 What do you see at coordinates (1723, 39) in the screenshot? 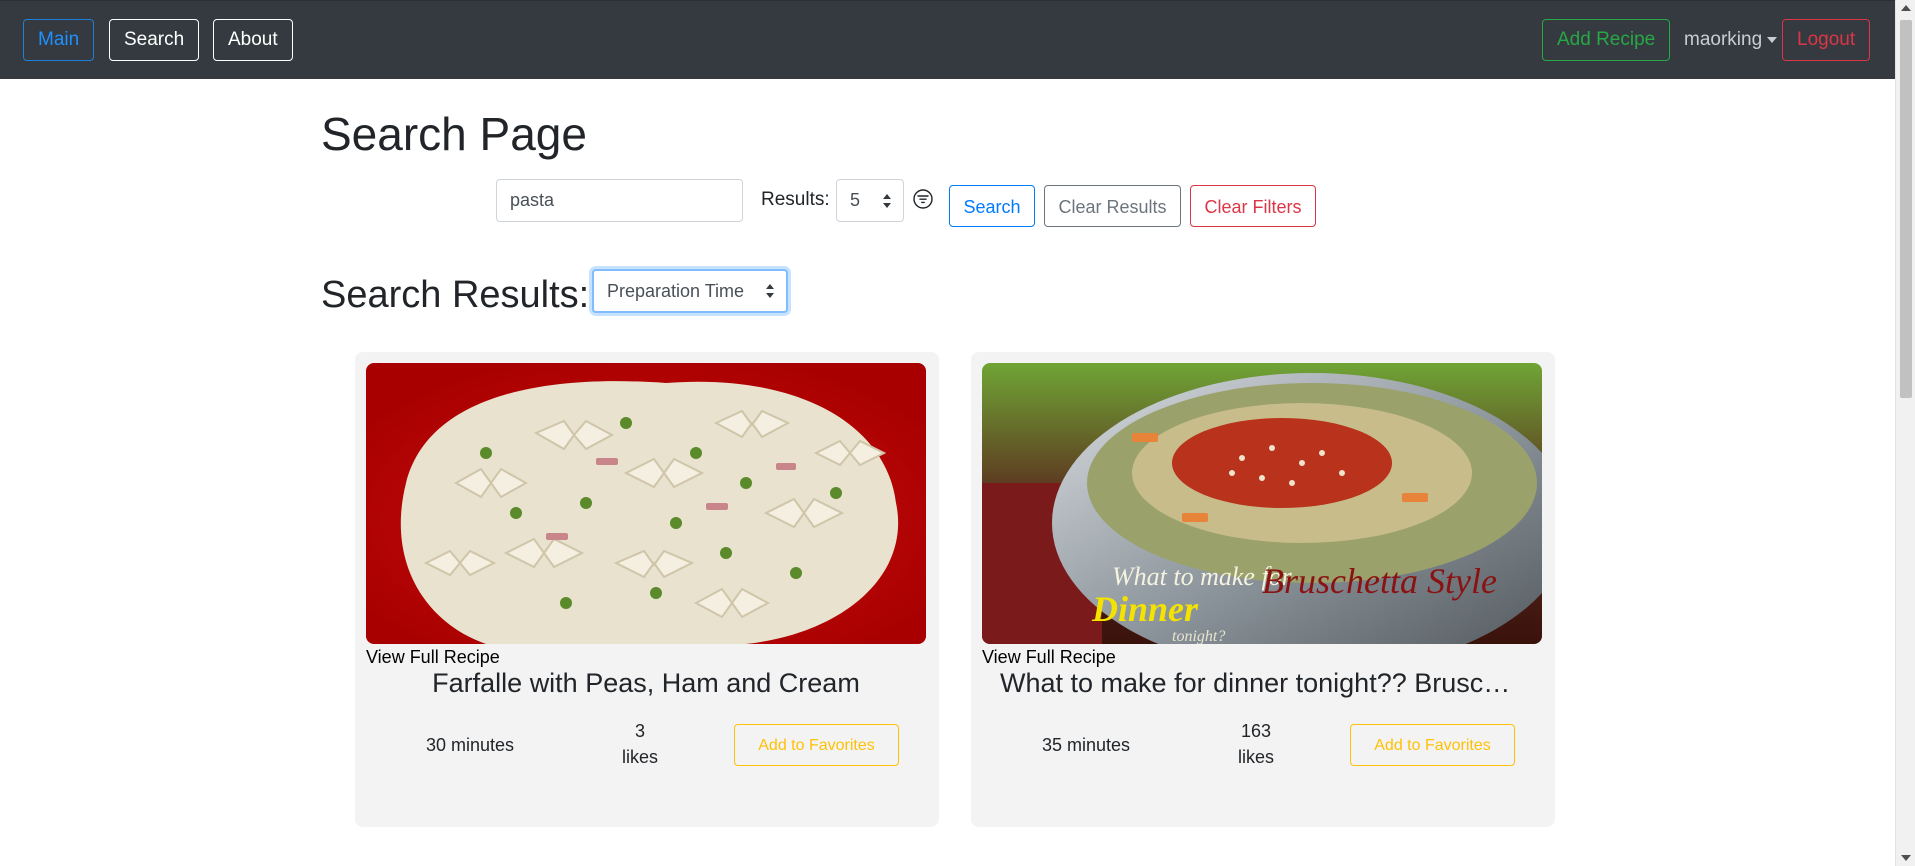
I see `username-label: maorking` at bounding box center [1723, 39].